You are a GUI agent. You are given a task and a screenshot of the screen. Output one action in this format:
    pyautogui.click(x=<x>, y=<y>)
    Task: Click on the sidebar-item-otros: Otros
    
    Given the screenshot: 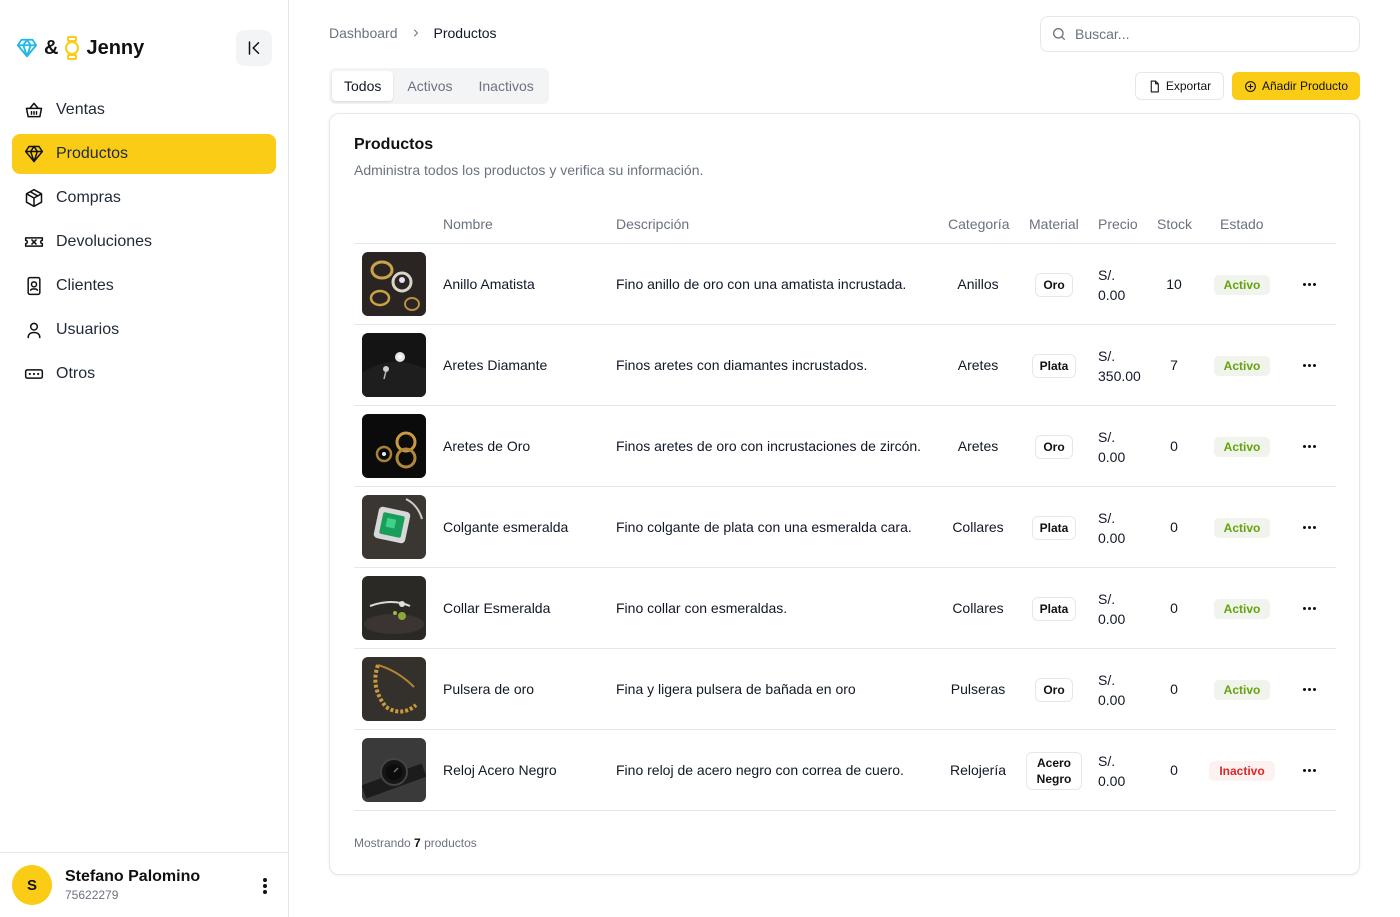 What is the action you would take?
    pyautogui.click(x=144, y=374)
    